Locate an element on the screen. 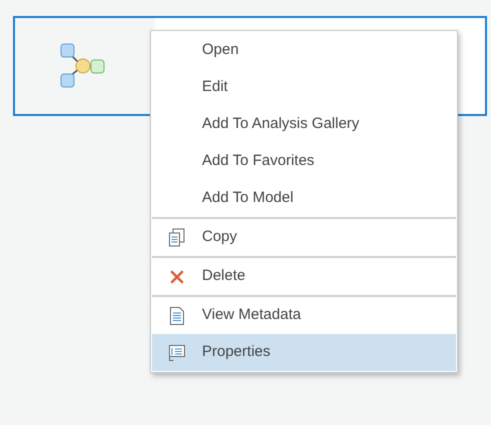 Image resolution: width=491 pixels, height=425 pixels. copy-icon is located at coordinates (177, 238).